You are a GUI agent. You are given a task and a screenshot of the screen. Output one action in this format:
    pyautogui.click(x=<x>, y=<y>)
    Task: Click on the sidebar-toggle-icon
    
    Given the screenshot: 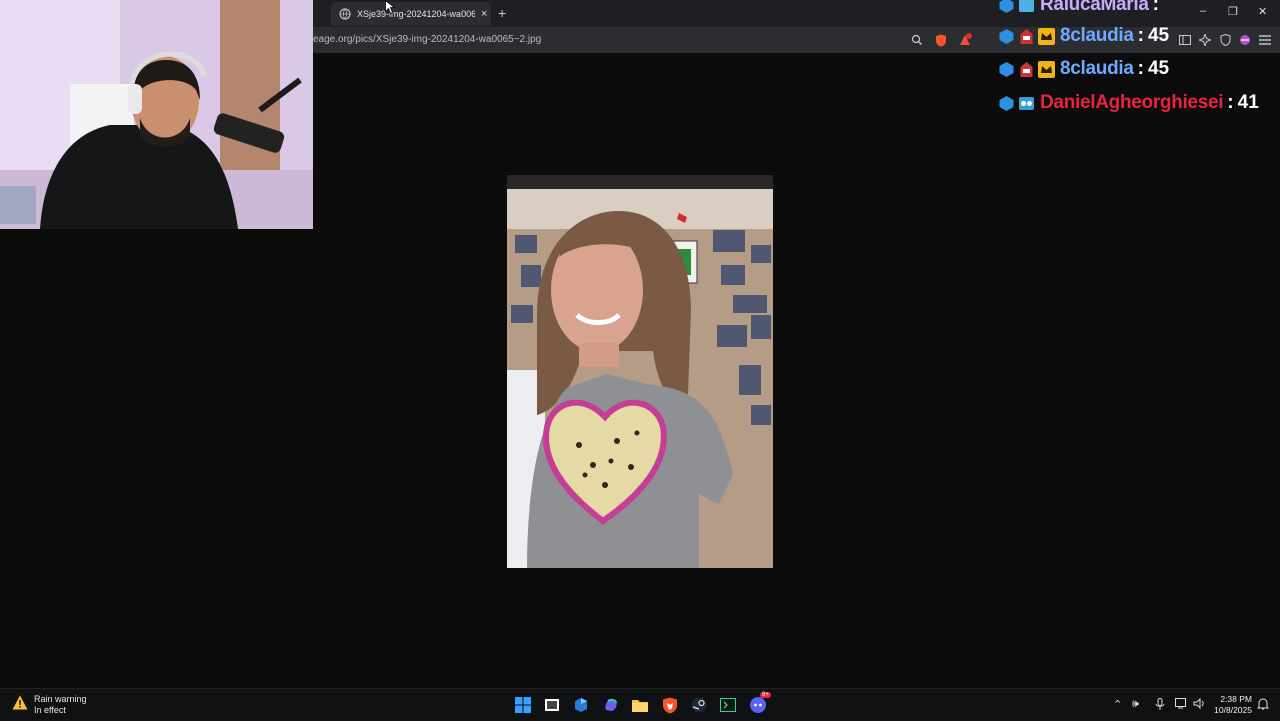 What is the action you would take?
    pyautogui.click(x=1185, y=40)
    